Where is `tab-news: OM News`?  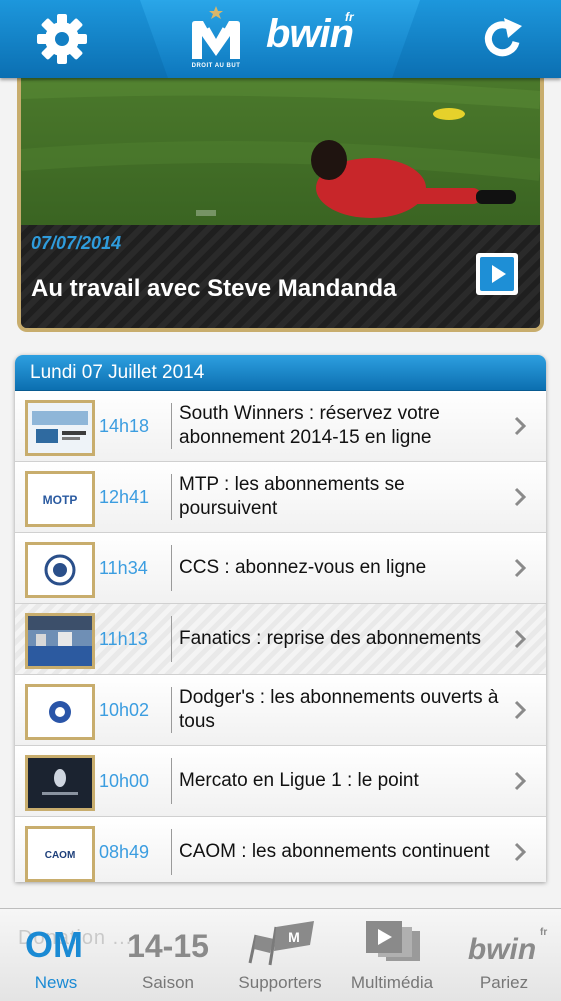
tab-news: OM News is located at coordinates (56, 955).